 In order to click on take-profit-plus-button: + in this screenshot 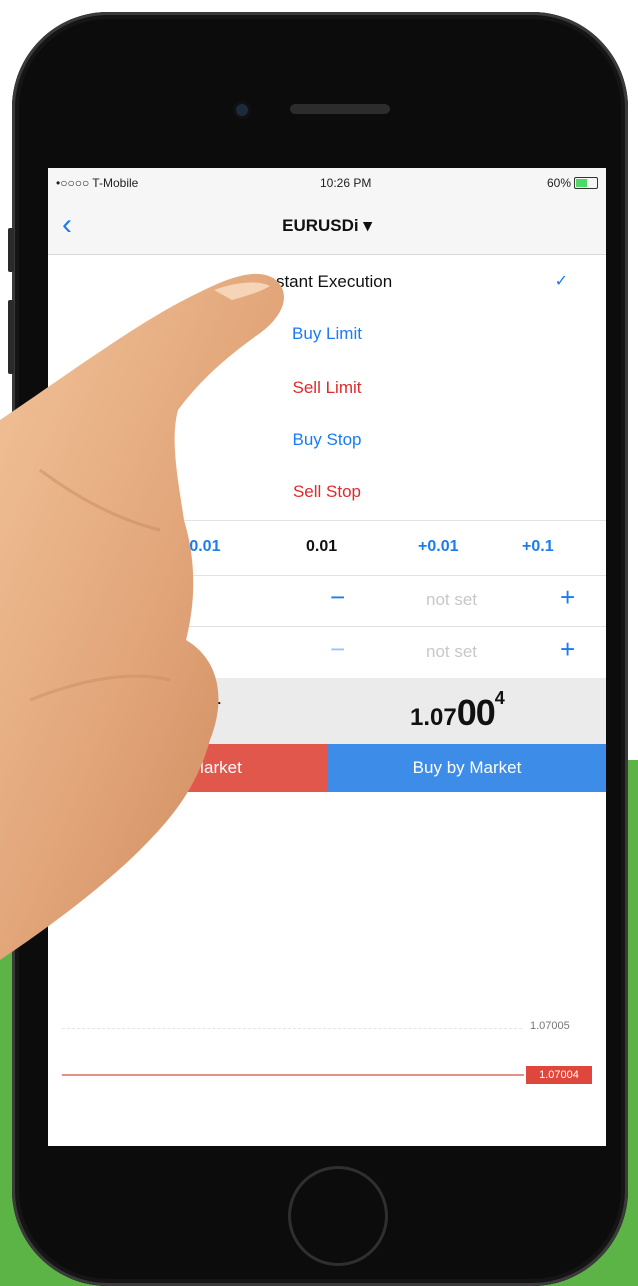, I will do `click(567, 649)`.